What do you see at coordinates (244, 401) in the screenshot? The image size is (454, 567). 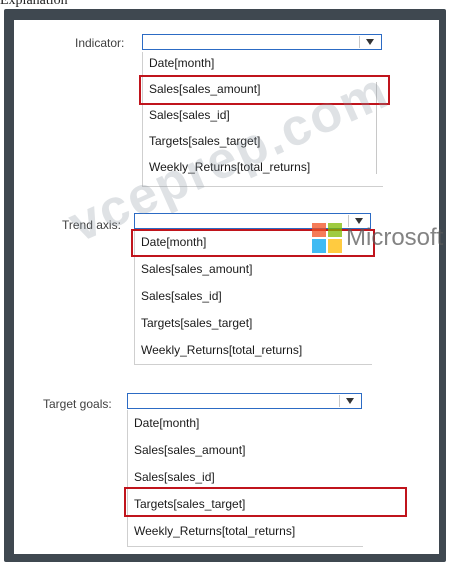 I see `target-goals-dropdown` at bounding box center [244, 401].